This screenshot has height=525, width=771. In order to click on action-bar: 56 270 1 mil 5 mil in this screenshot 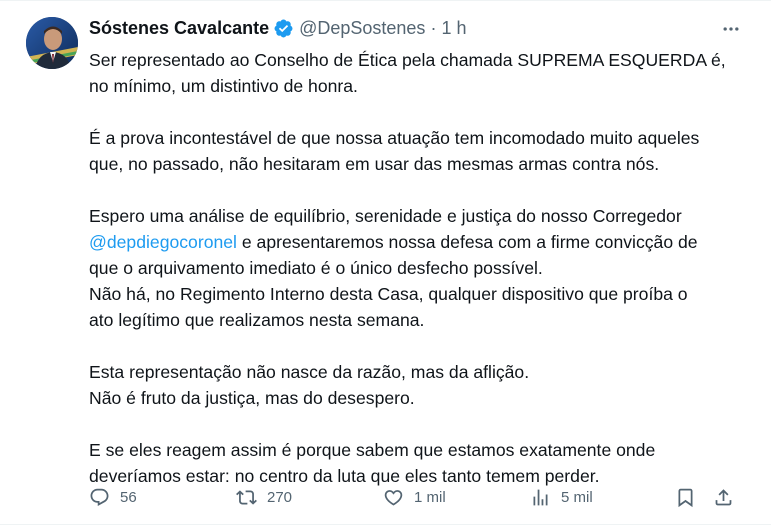, I will do `click(417, 497)`.